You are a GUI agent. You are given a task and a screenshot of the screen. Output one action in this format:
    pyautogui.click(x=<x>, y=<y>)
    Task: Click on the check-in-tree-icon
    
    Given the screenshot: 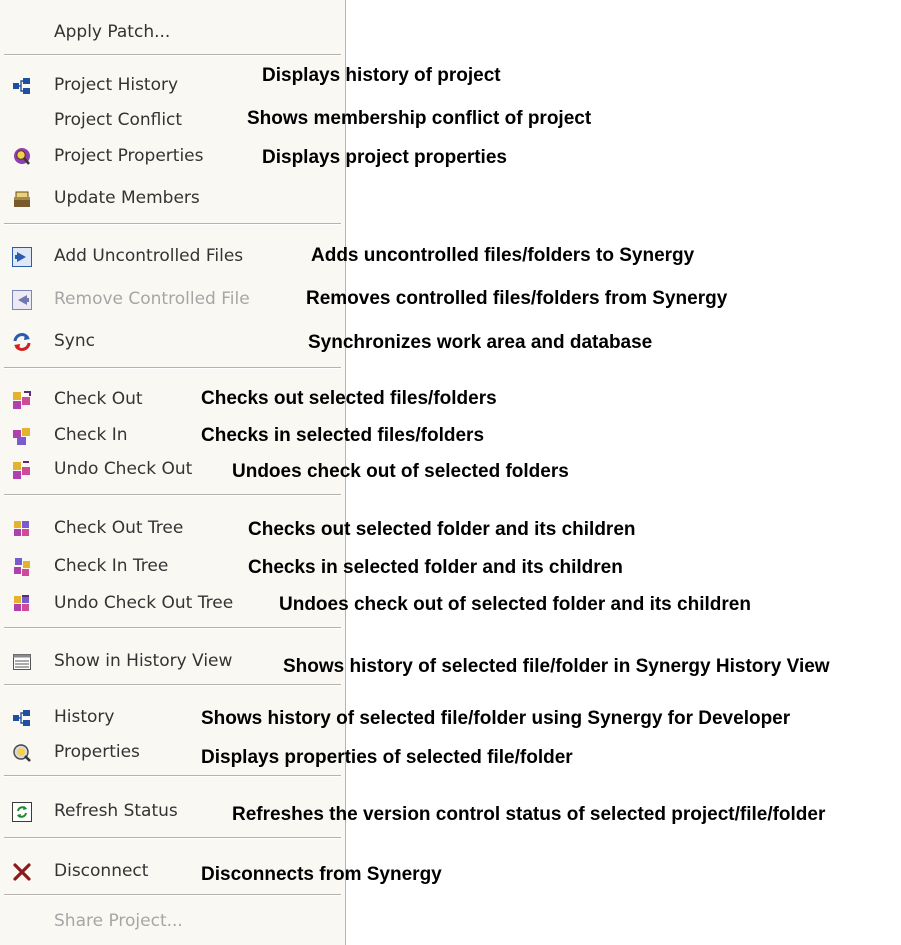 What is the action you would take?
    pyautogui.click(x=22, y=567)
    